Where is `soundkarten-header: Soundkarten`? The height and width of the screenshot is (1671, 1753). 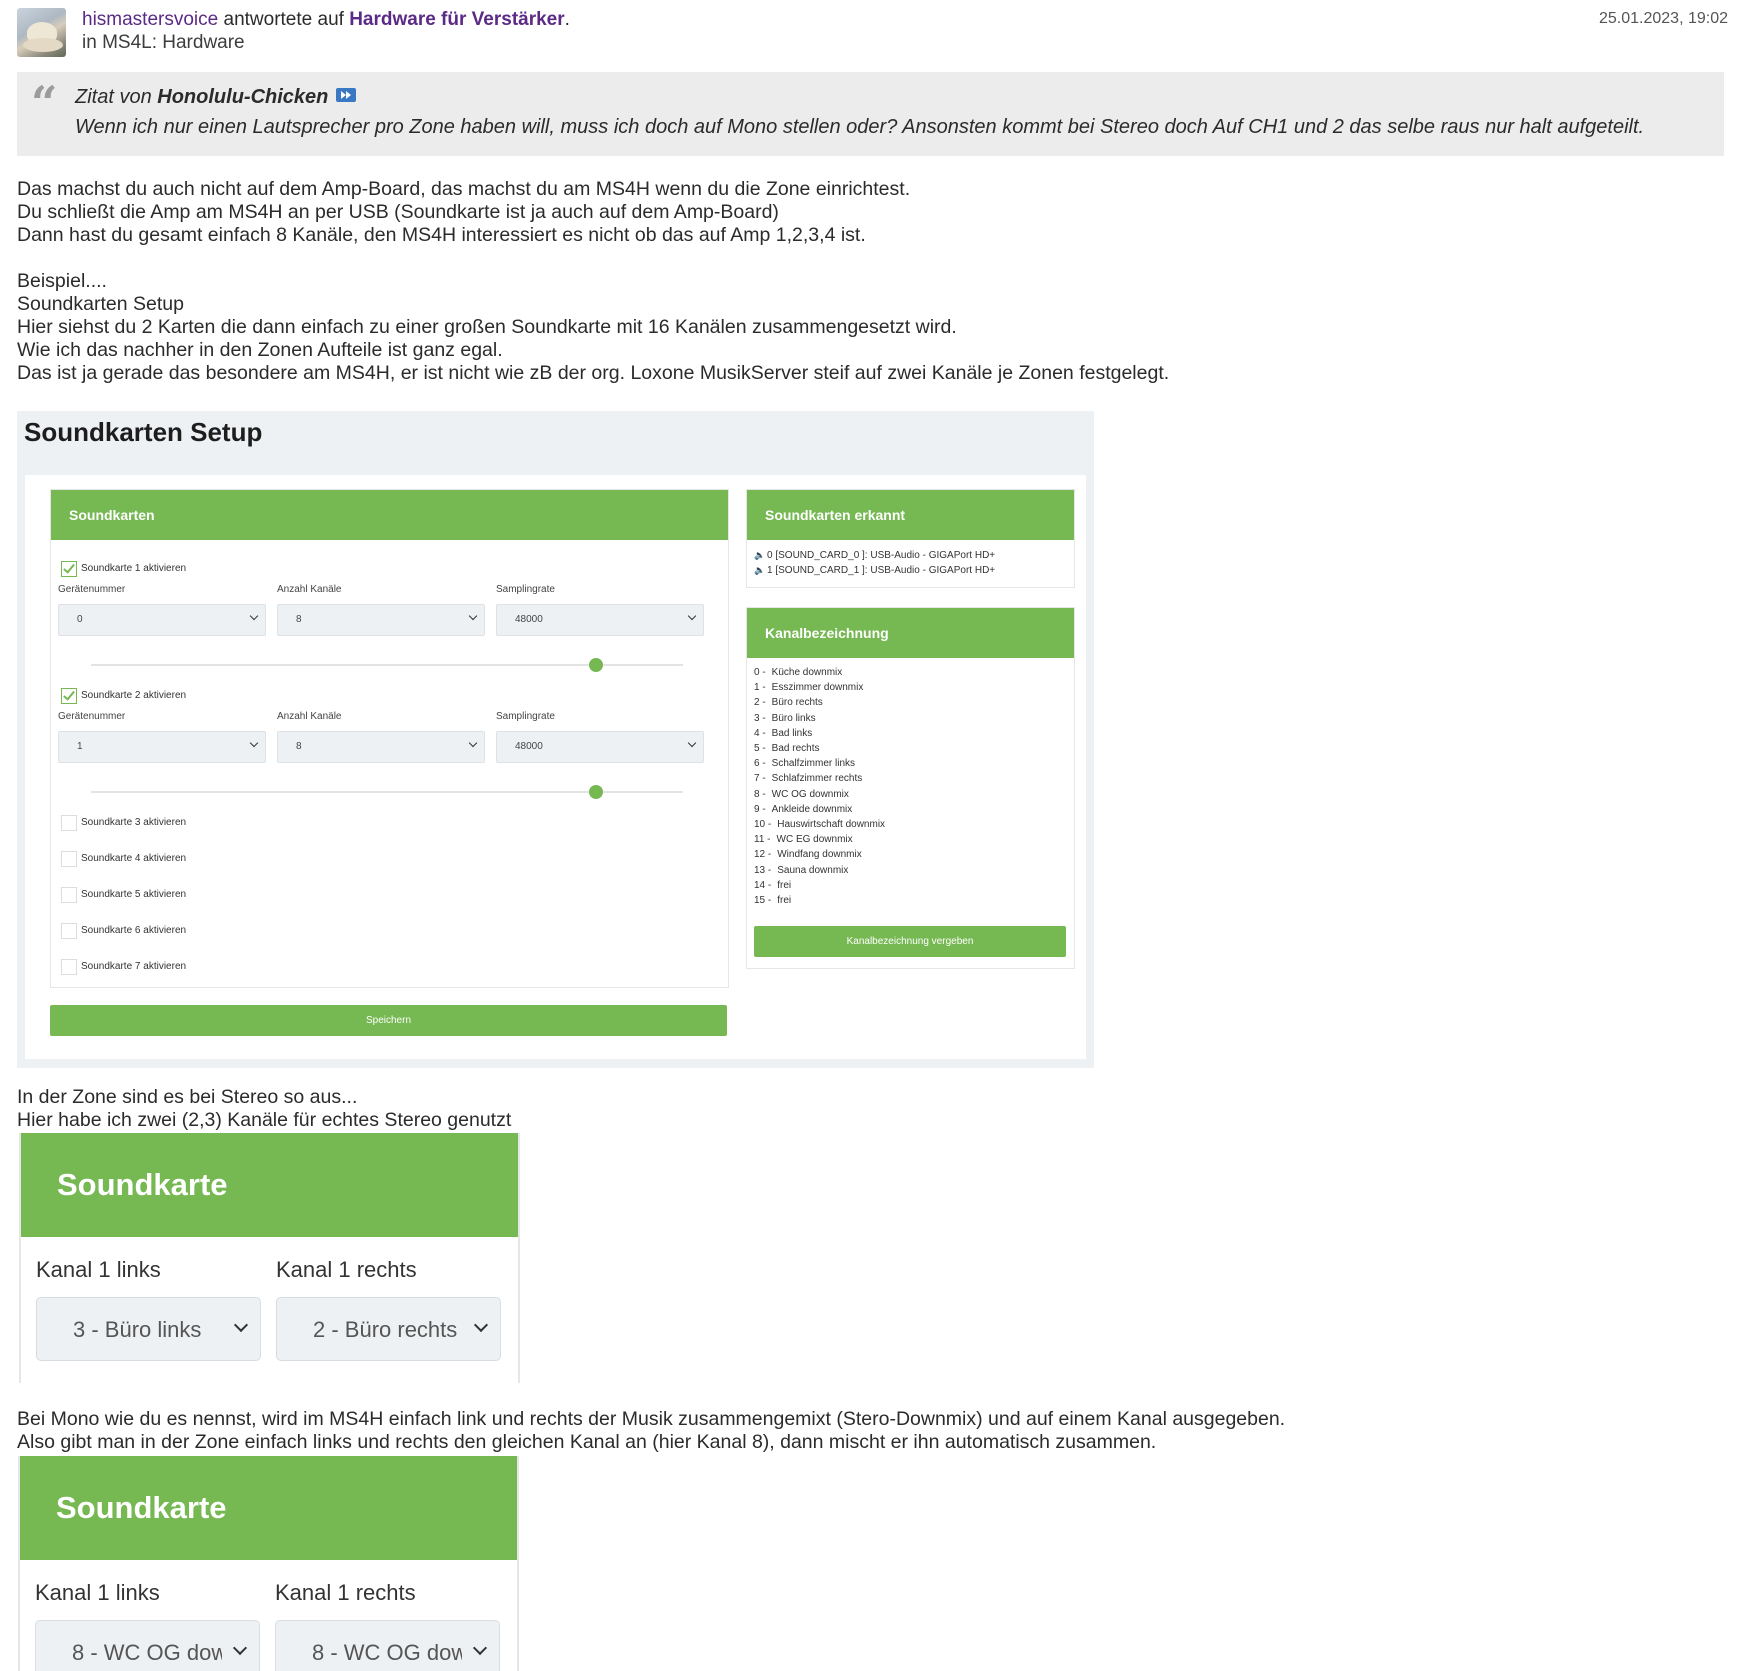 soundkarten-header: Soundkarten is located at coordinates (389, 515).